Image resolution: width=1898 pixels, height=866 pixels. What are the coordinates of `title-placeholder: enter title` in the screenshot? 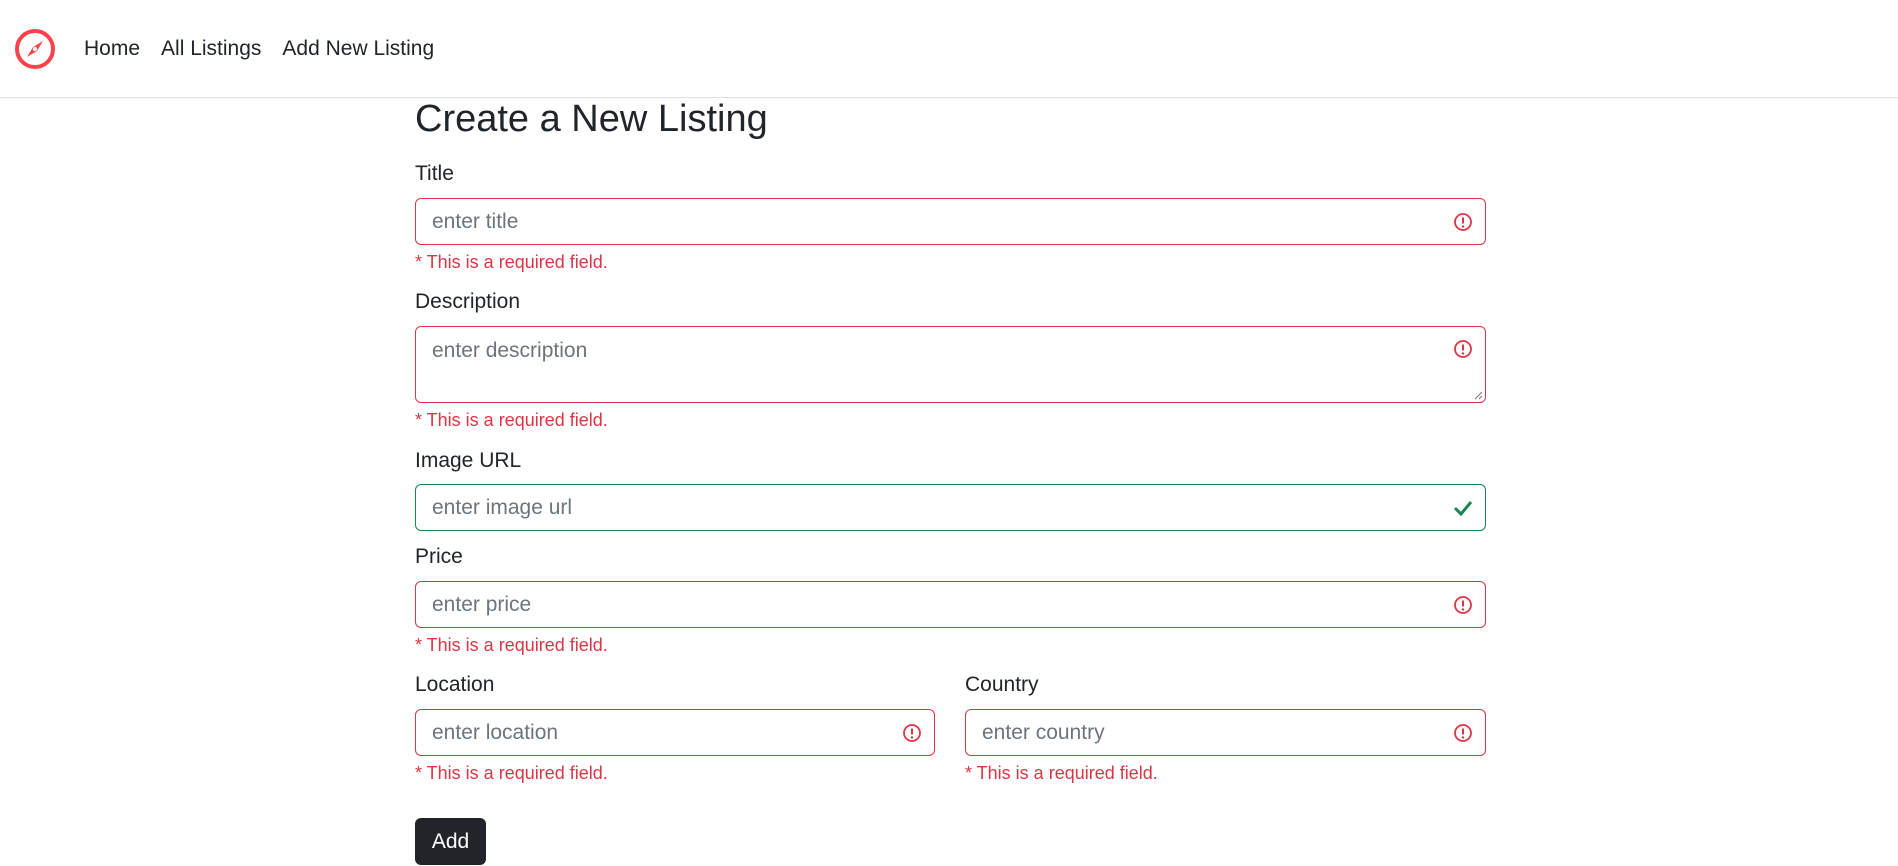 It's located at (475, 221).